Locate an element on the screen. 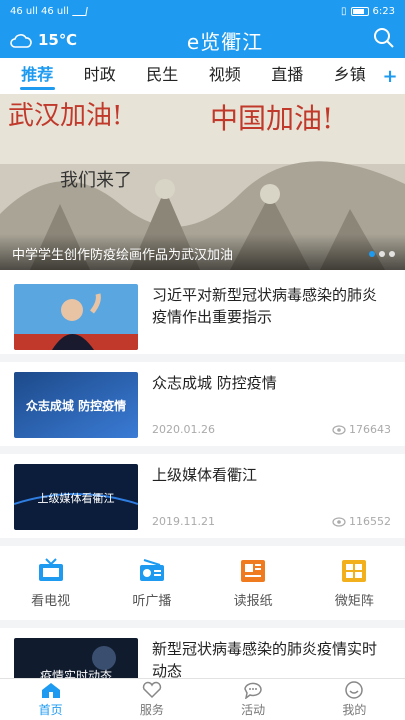  add-tab-button: + is located at coordinates (390, 76).